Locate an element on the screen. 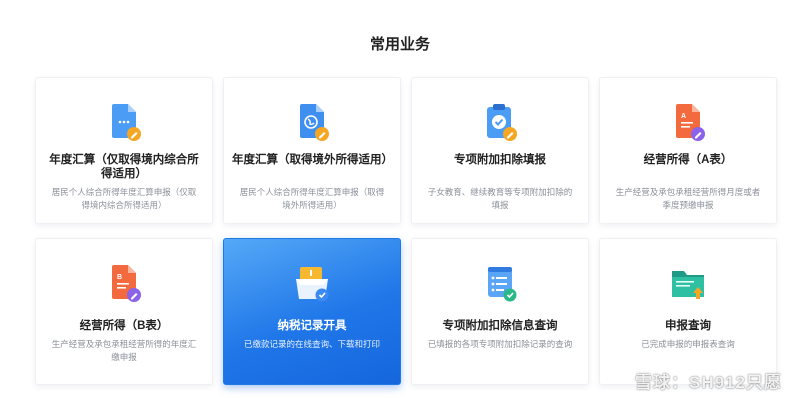 This screenshot has width=800, height=407. globe-document-icon is located at coordinates (312, 123).